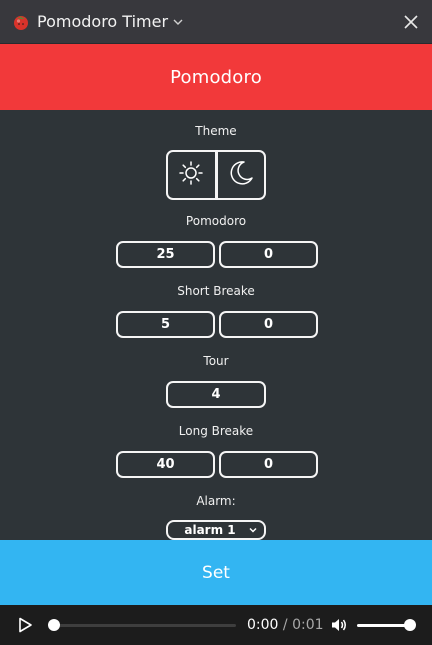 This screenshot has height=645, width=432. Describe the element at coordinates (144, 625) in the screenshot. I see `seek-bar` at that location.